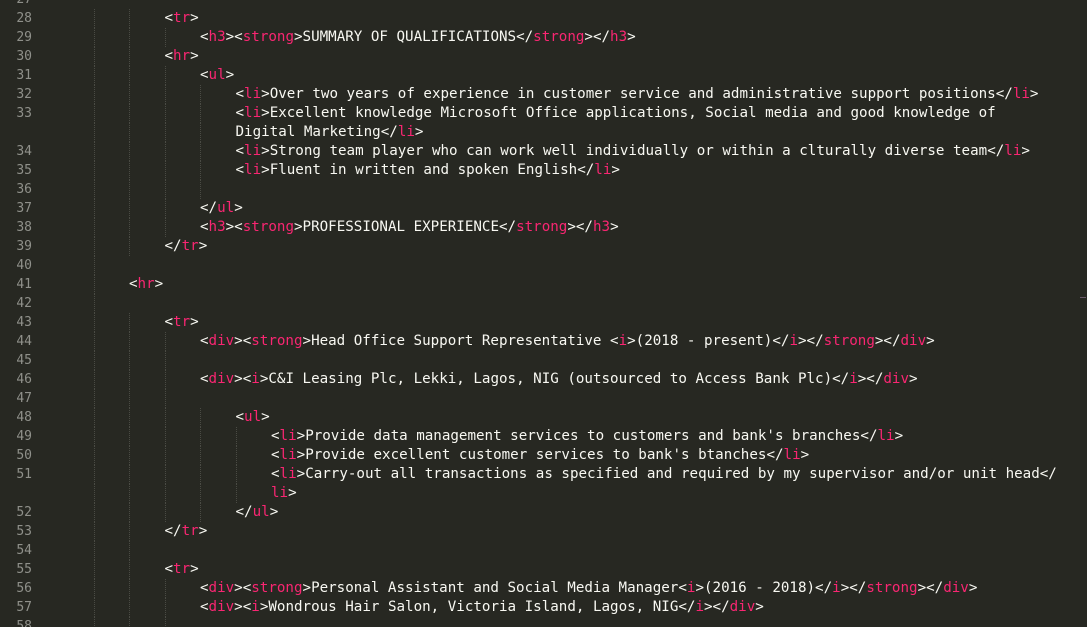 This screenshot has height=627, width=1087. What do you see at coordinates (623, 341) in the screenshot?
I see `tag-name: i` at bounding box center [623, 341].